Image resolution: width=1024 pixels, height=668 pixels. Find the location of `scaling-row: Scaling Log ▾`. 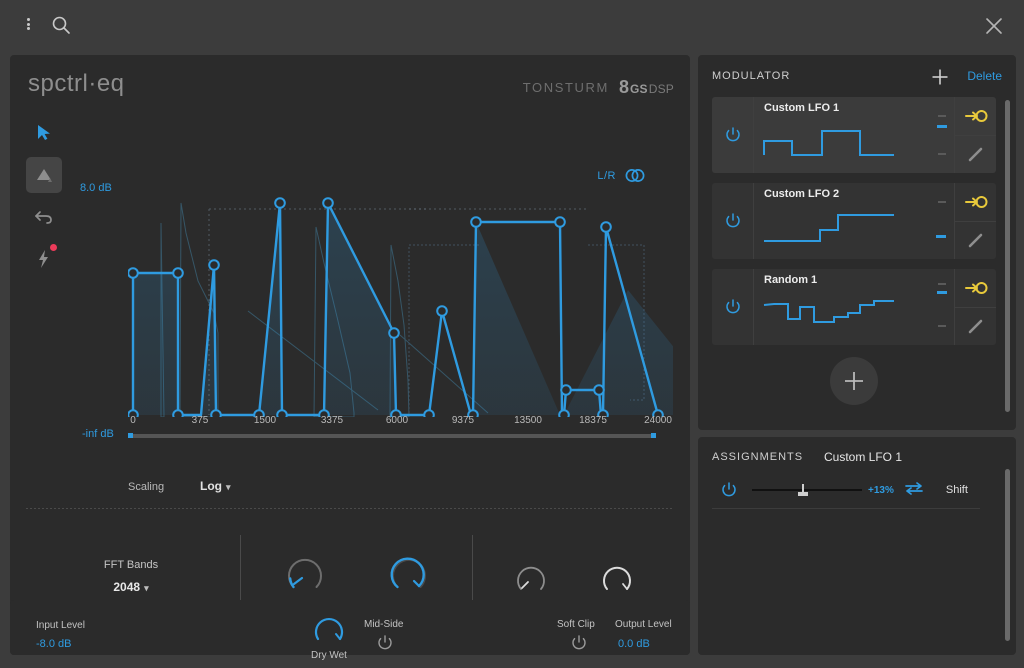

scaling-row: Scaling Log ▾ is located at coordinates (350, 490).